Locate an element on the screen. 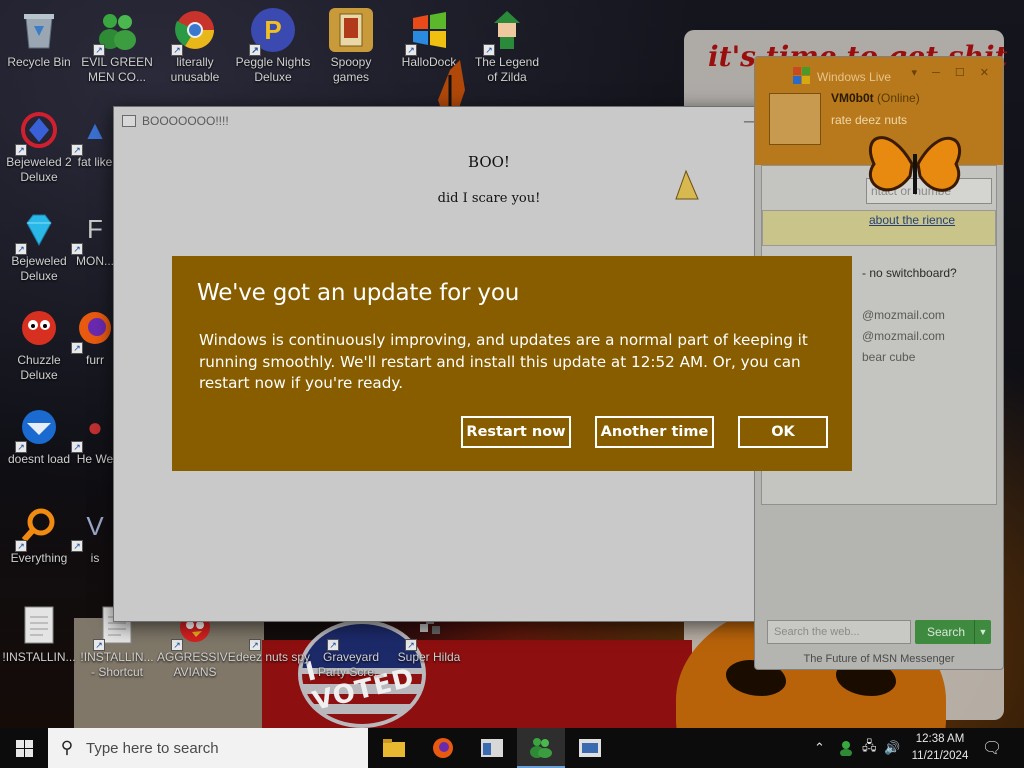 The width and height of the screenshot is (1024, 768). update-dialog-title: We've got an update for you is located at coordinates (358, 293).